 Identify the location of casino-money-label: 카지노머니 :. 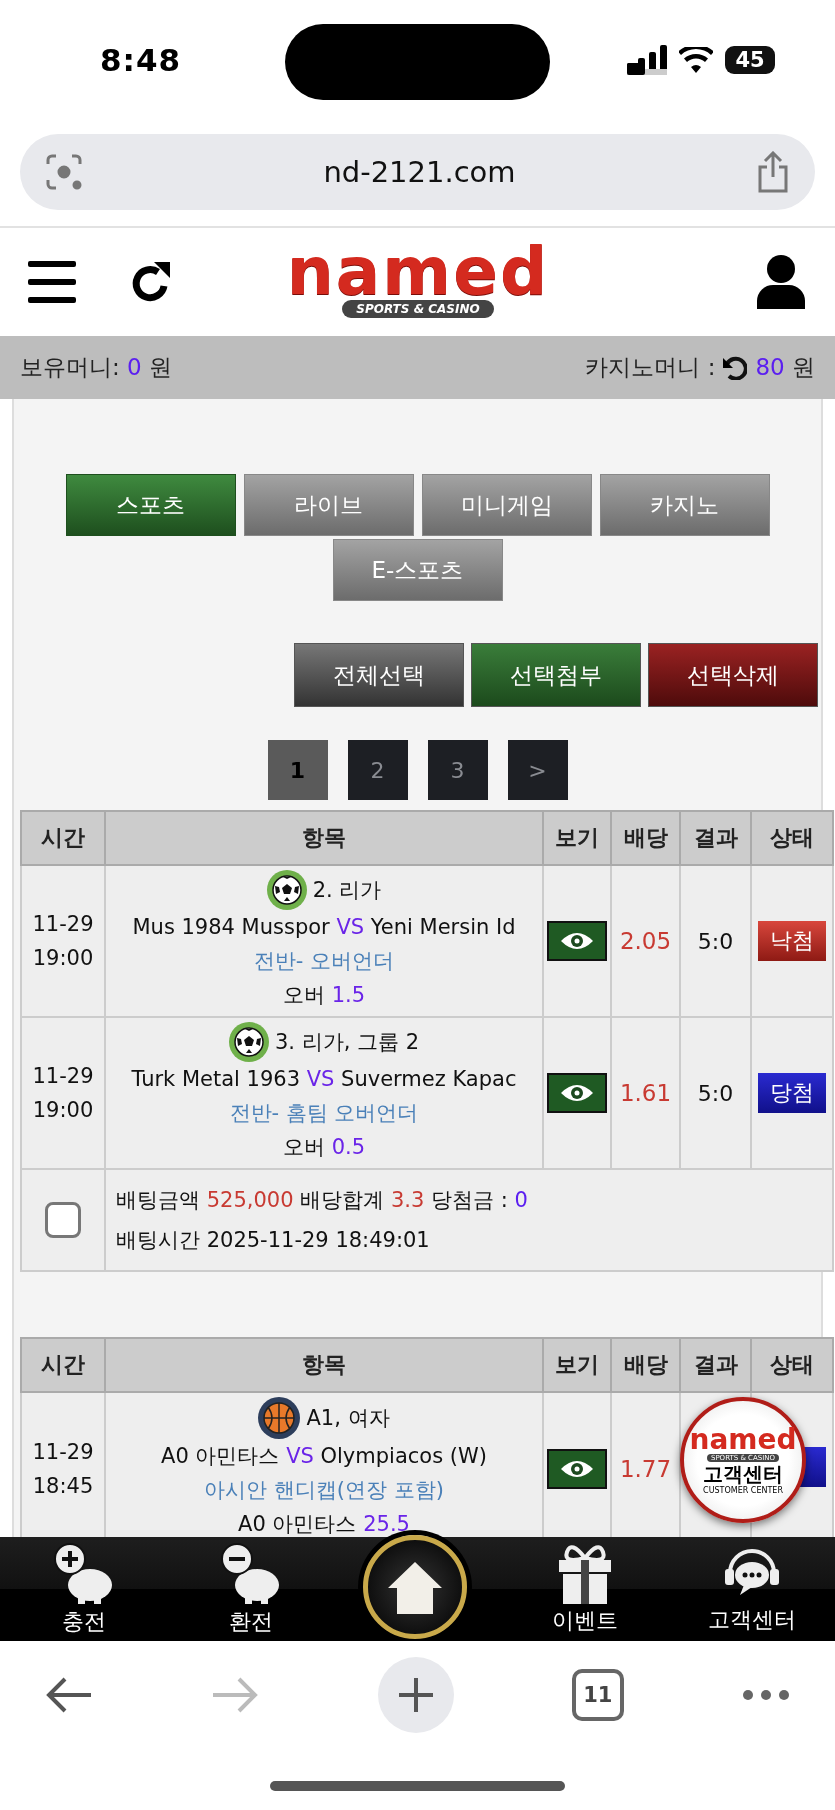
(650, 367).